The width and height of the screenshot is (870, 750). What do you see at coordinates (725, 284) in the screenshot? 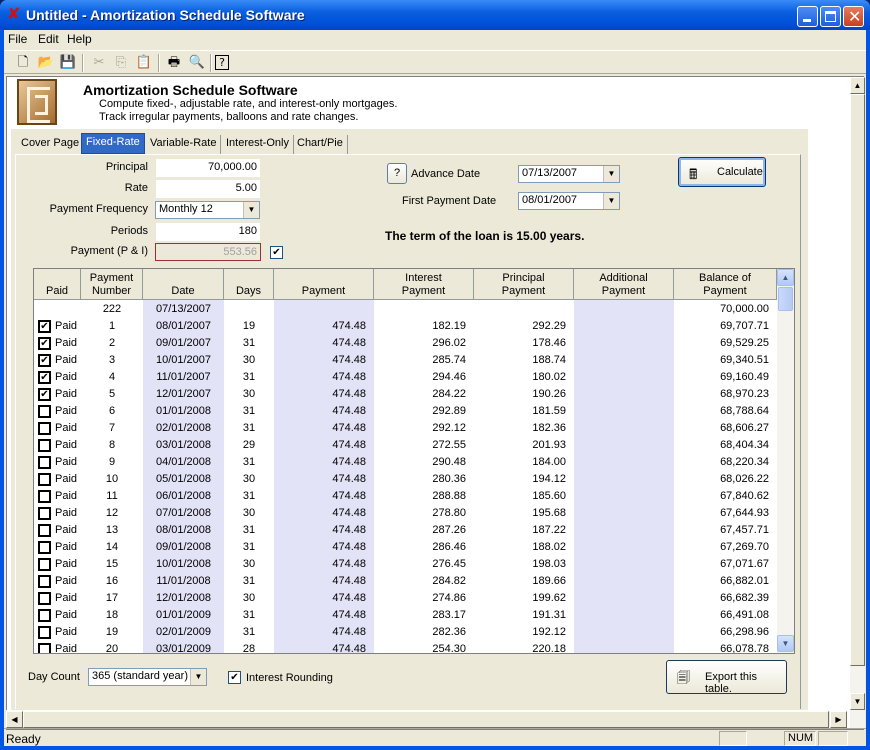
I see `col-balance-header: Balance of Payment` at bounding box center [725, 284].